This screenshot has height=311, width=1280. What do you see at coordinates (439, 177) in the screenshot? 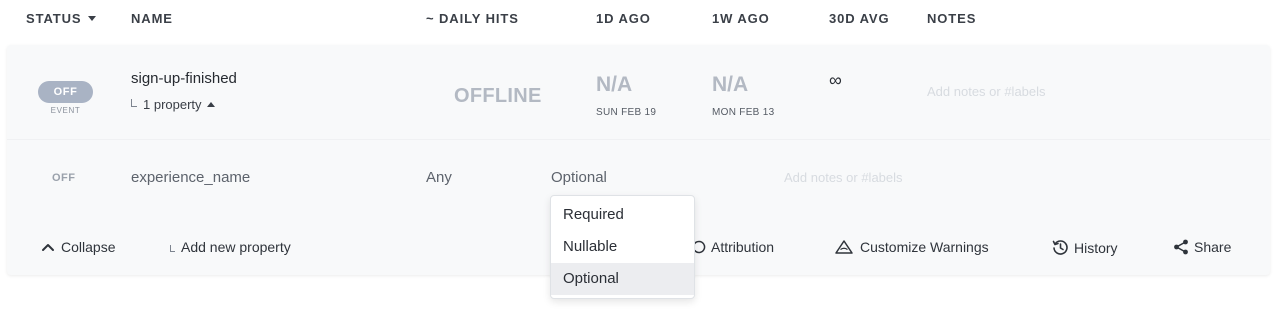
I see `property-type: Any` at bounding box center [439, 177].